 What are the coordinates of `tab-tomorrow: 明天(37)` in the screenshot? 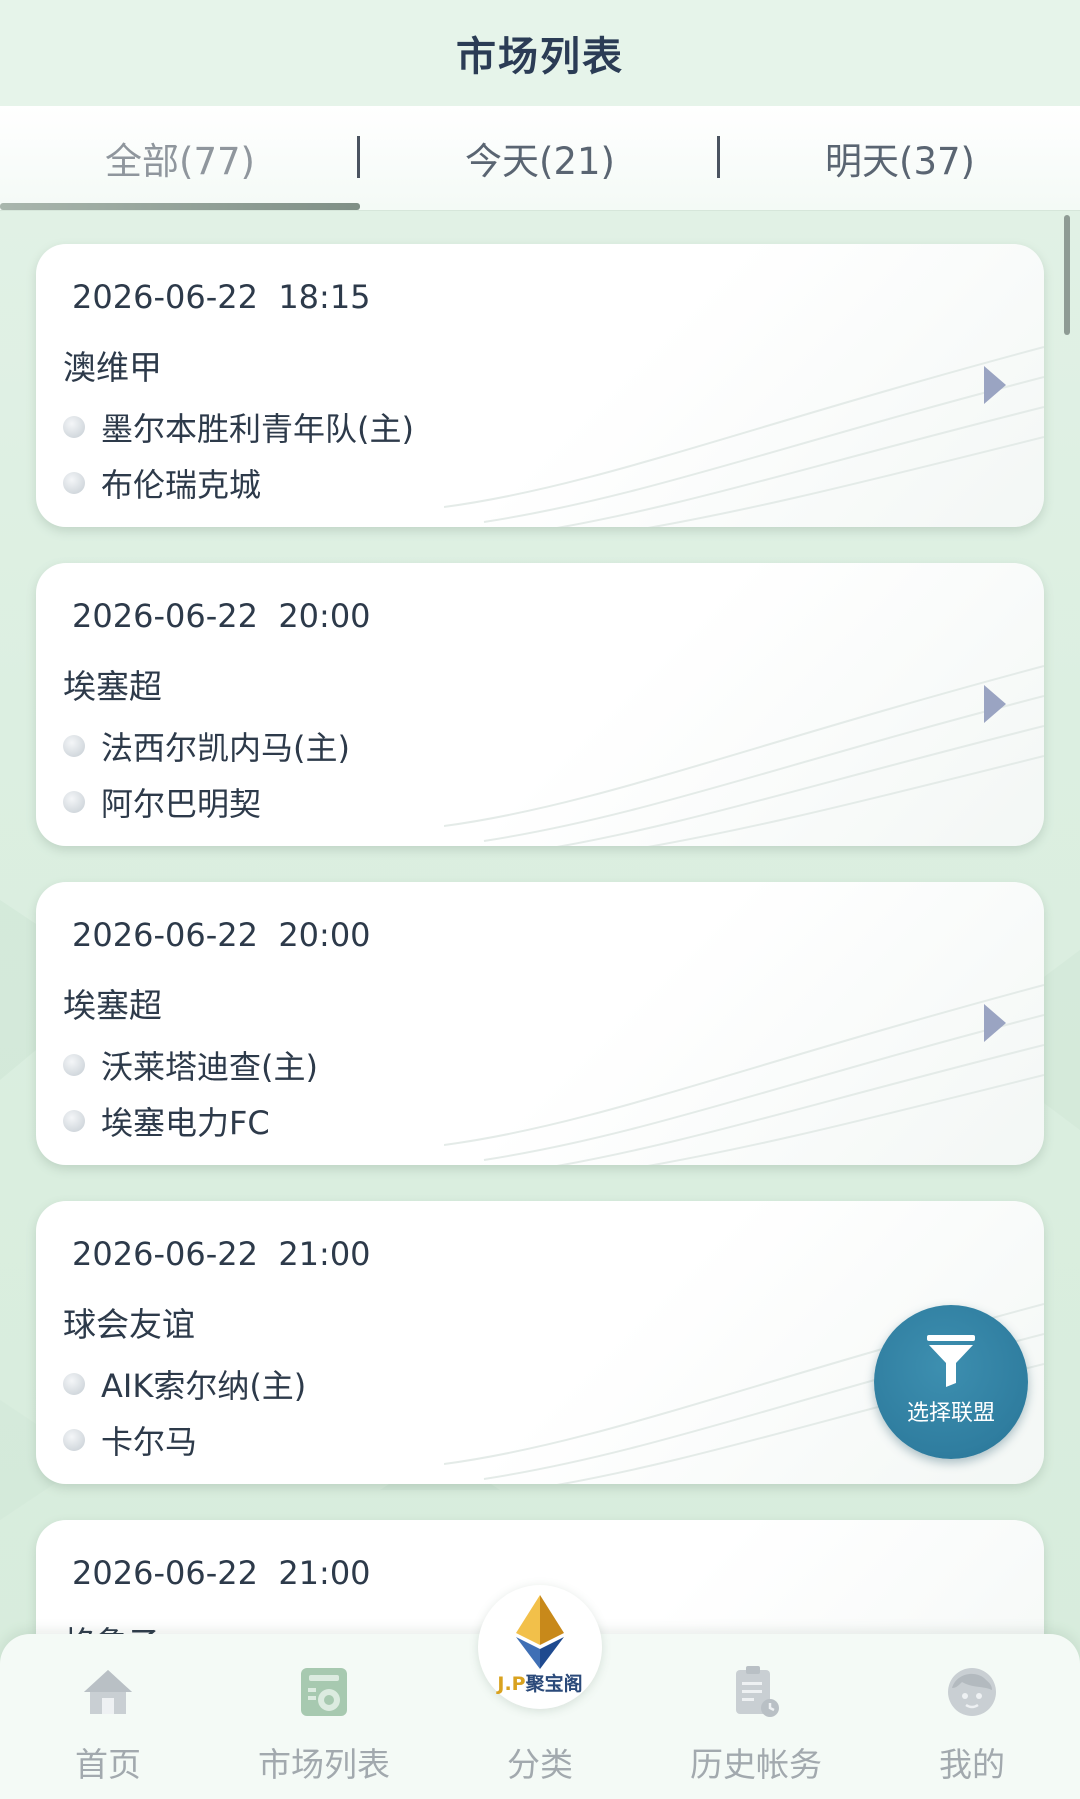 It's located at (900, 158).